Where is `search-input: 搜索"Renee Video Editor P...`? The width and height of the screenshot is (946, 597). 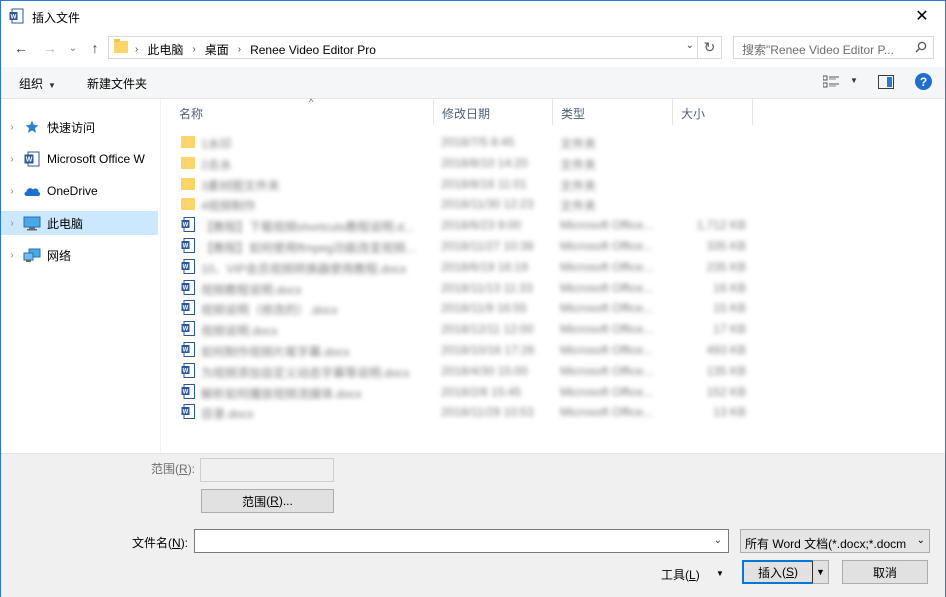 search-input: 搜索"Renee Video Editor P... is located at coordinates (833, 47).